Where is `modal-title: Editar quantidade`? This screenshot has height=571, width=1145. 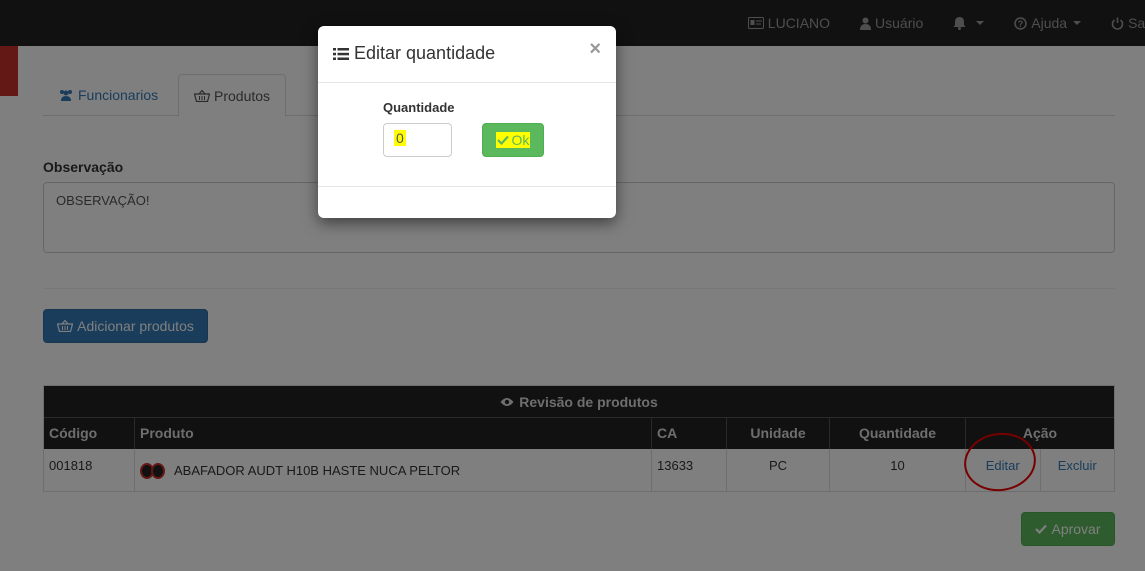 modal-title: Editar quantidade is located at coordinates (414, 53).